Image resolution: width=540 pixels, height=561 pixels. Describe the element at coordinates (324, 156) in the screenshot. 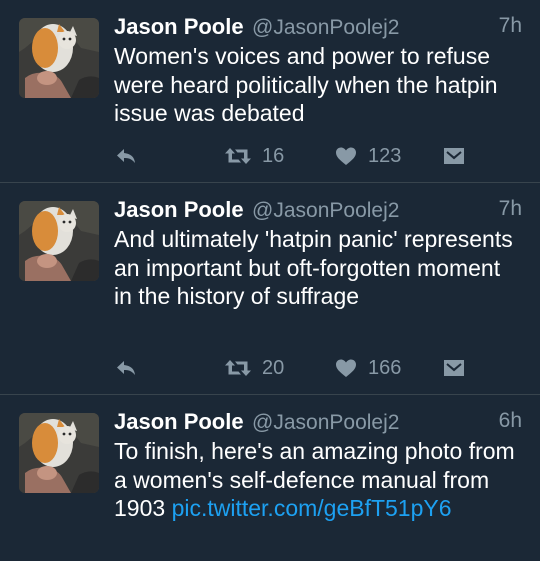

I see `tweet-actions: 16 123` at that location.